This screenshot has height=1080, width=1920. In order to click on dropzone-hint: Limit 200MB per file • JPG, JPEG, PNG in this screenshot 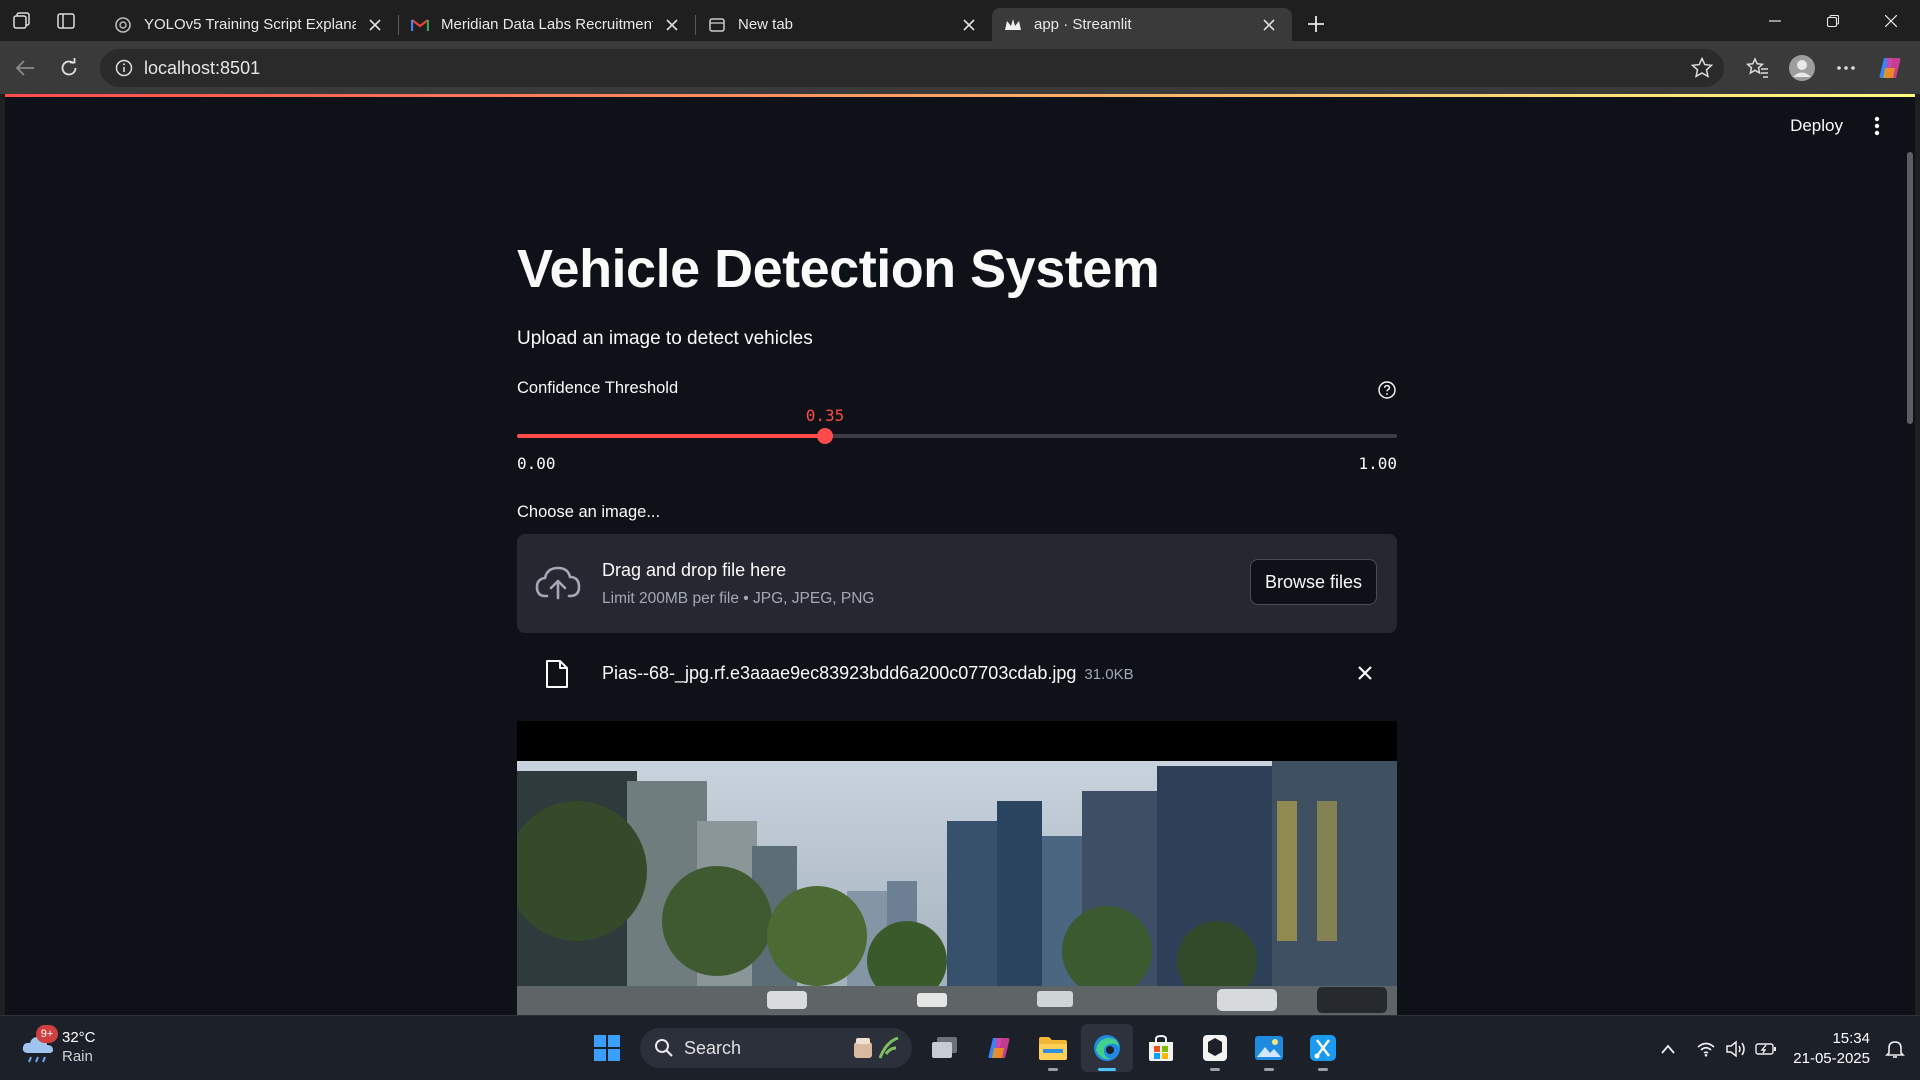, I will do `click(738, 598)`.